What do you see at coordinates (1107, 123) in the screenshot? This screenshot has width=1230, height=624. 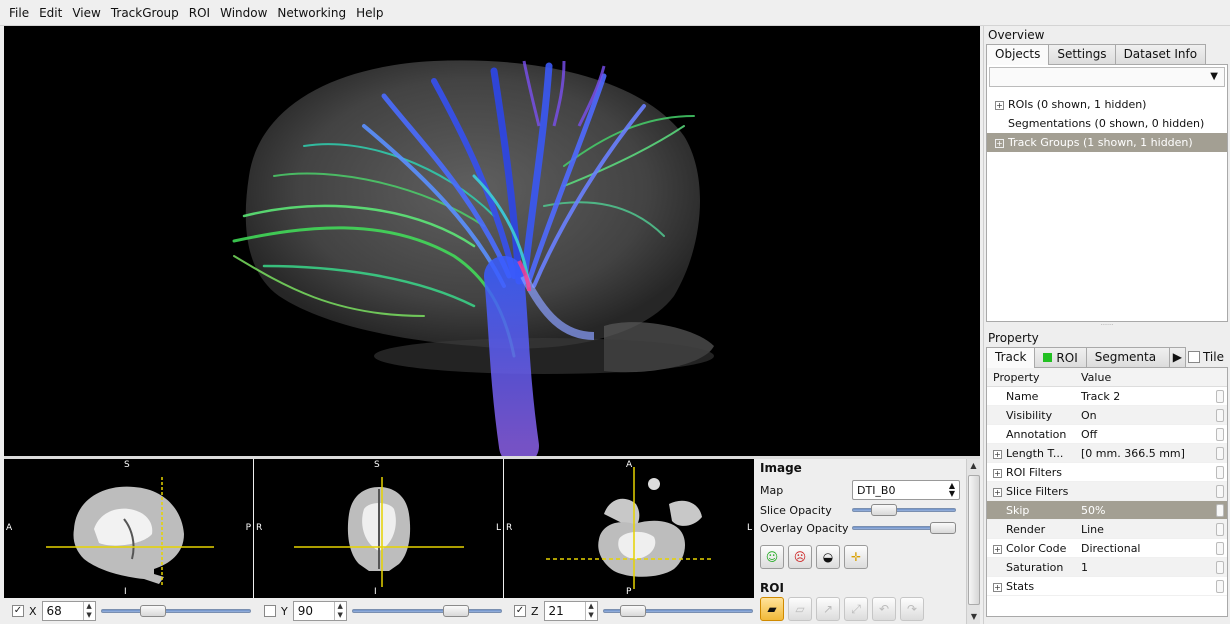 I see `tree-item-segmentations: Segmentations (0 shown, 0 hidden)` at bounding box center [1107, 123].